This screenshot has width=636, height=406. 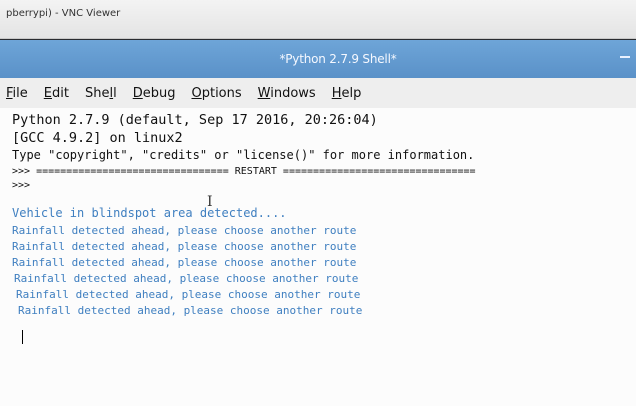 I want to click on menu-edit-label: dit, so click(x=60, y=93).